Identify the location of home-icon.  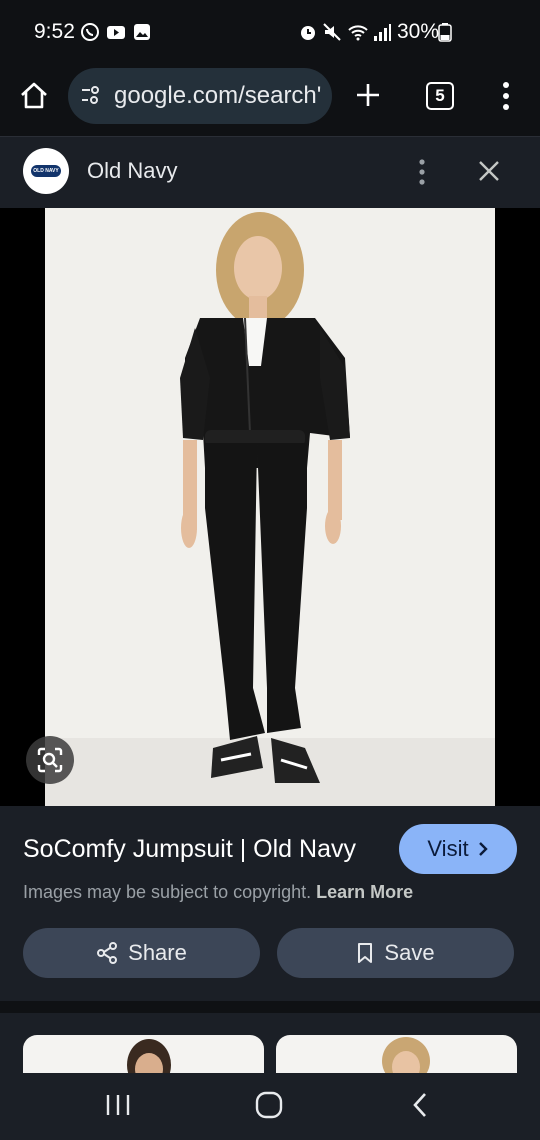
(34, 96).